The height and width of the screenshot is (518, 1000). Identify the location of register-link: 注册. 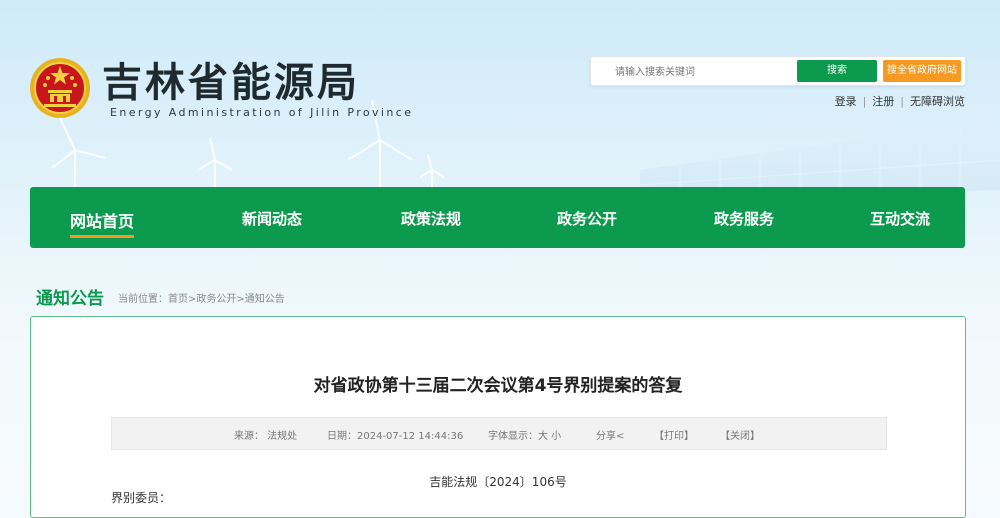
(883, 101).